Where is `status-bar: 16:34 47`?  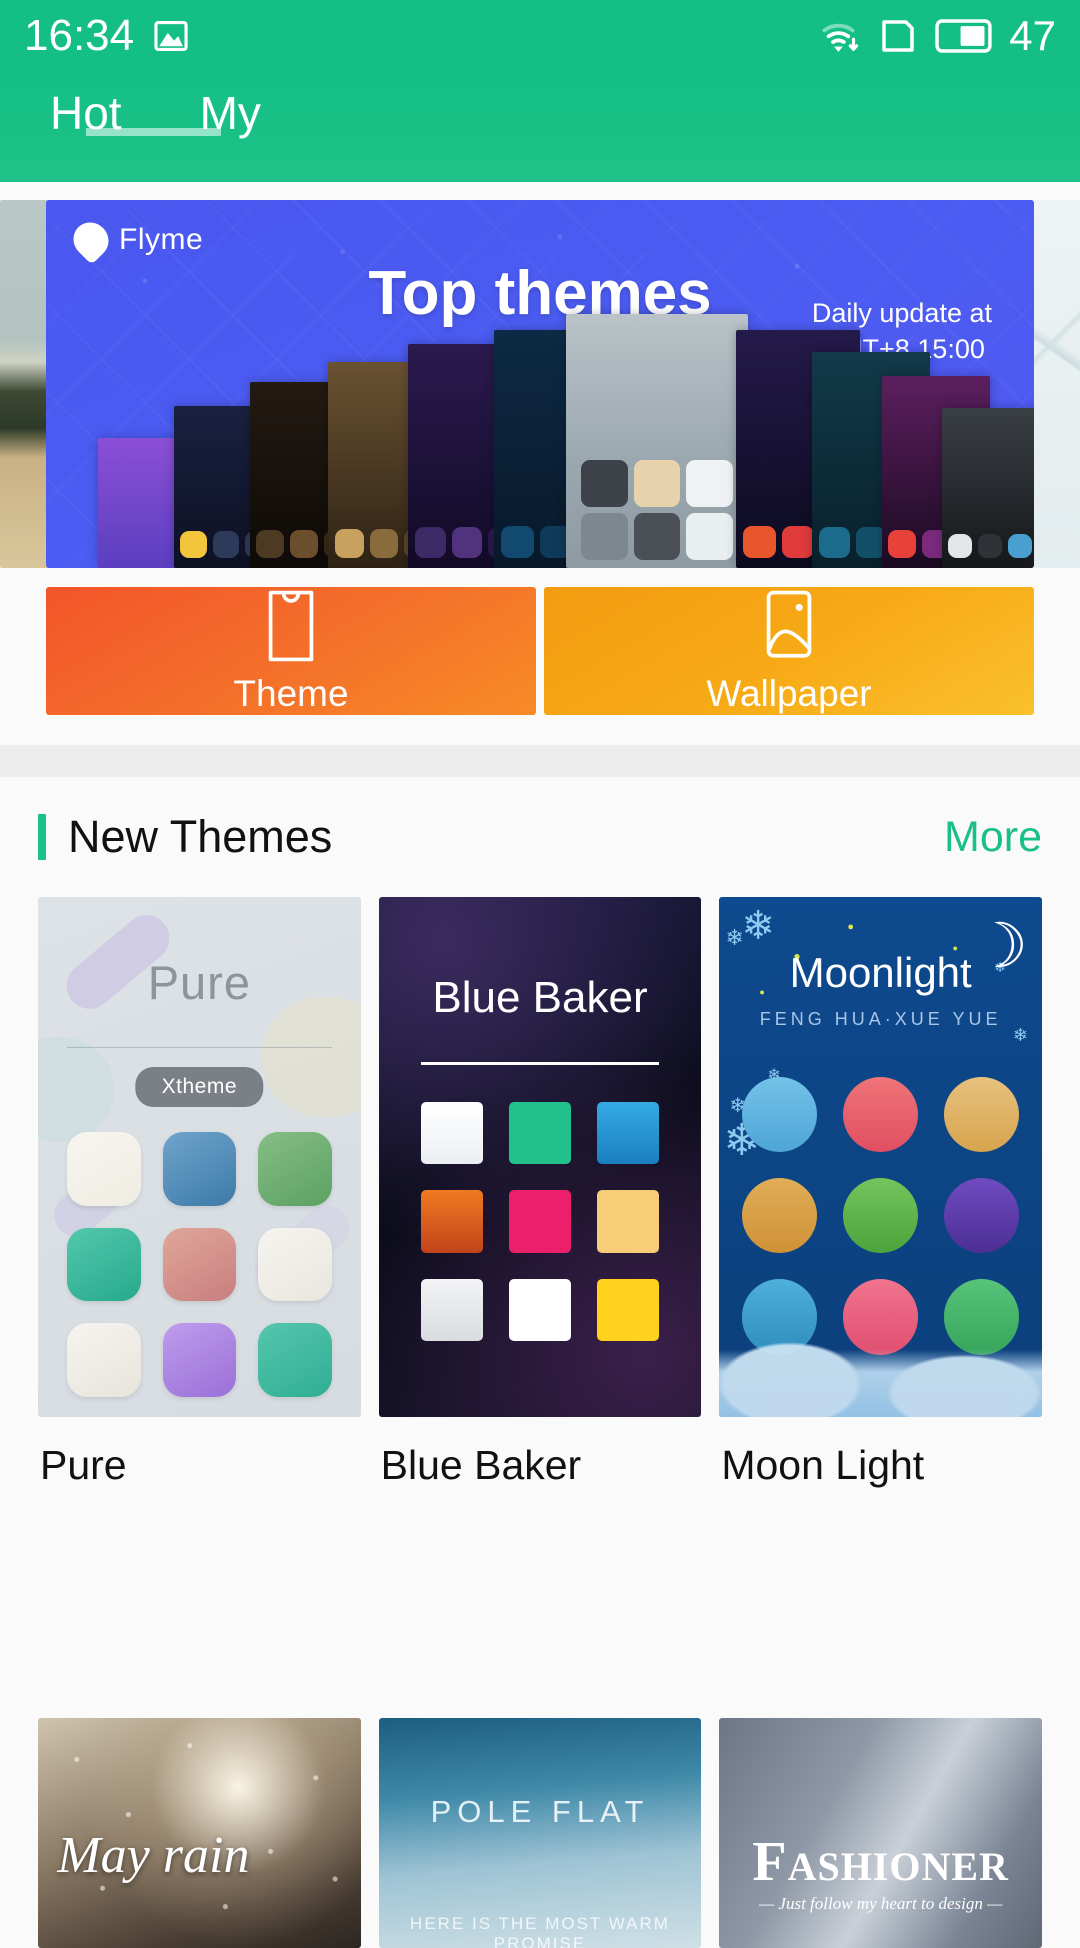 status-bar: 16:34 47 is located at coordinates (540, 36).